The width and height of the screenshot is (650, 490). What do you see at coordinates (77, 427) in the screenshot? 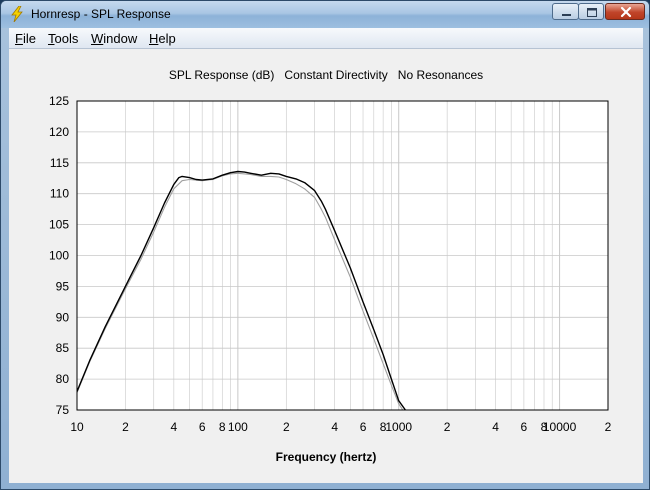
I see `x-tick-label: 10` at bounding box center [77, 427].